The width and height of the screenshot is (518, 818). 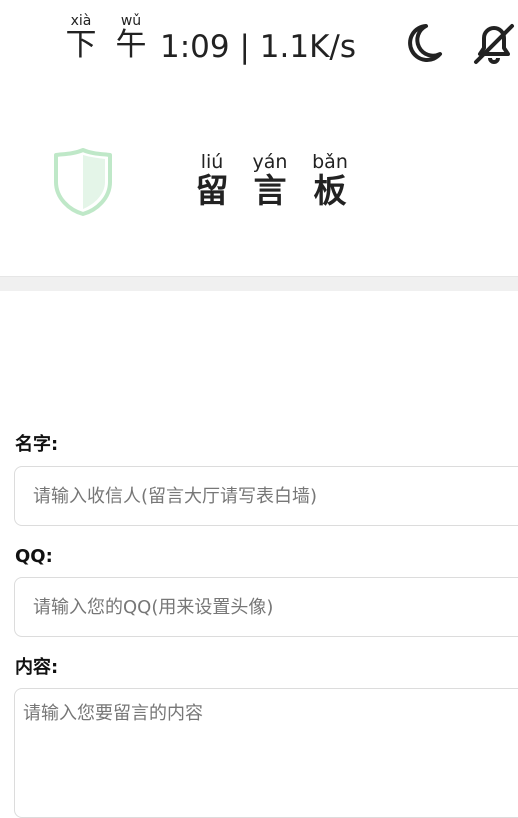 What do you see at coordinates (494, 45) in the screenshot?
I see `bell-muted-icon` at bounding box center [494, 45].